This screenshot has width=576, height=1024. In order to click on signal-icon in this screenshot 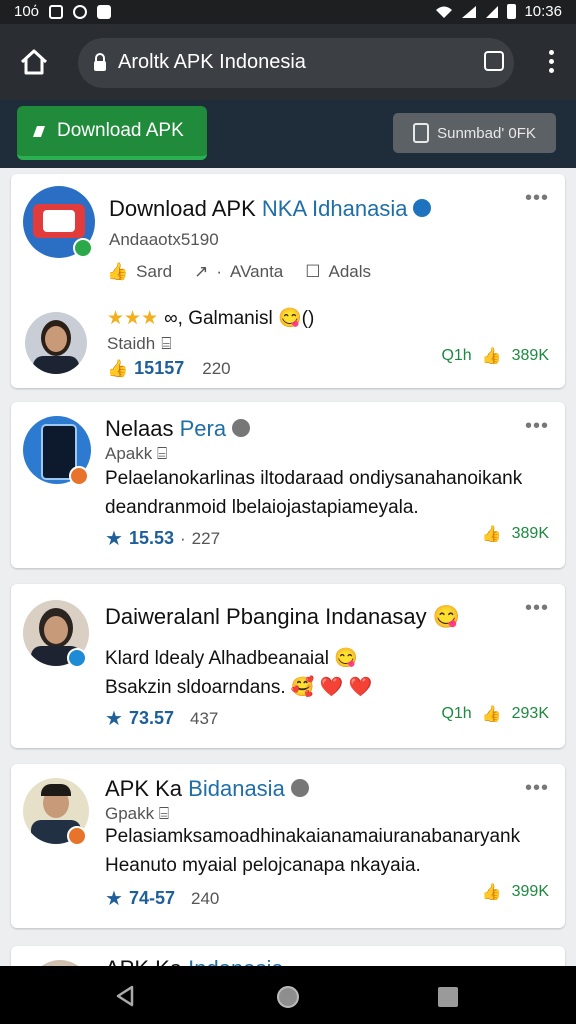, I will do `click(469, 11)`.